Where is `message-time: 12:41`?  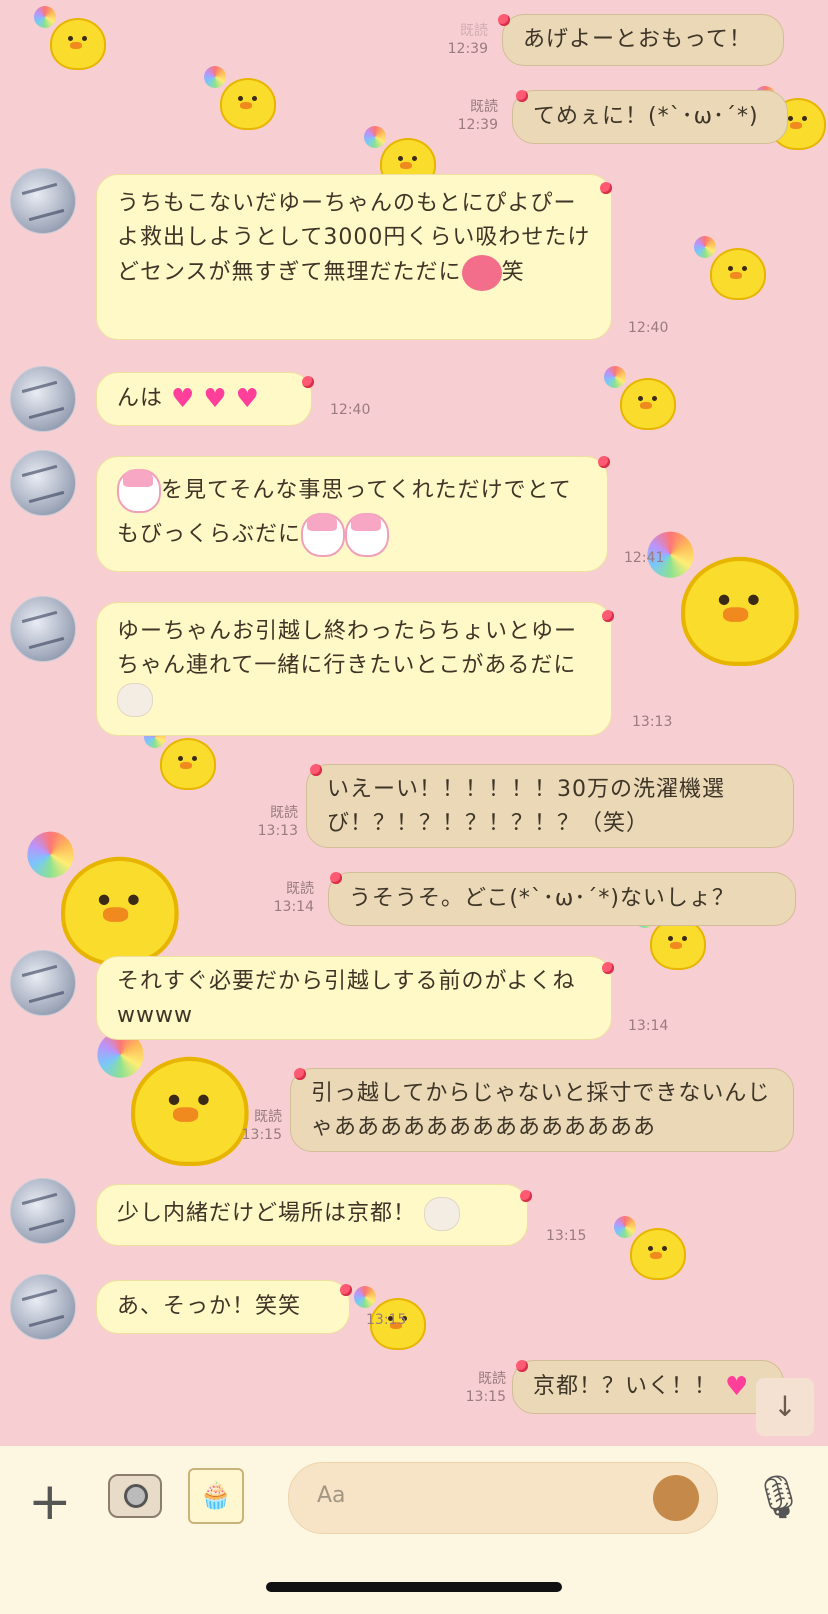
message-time: 12:41 is located at coordinates (644, 558).